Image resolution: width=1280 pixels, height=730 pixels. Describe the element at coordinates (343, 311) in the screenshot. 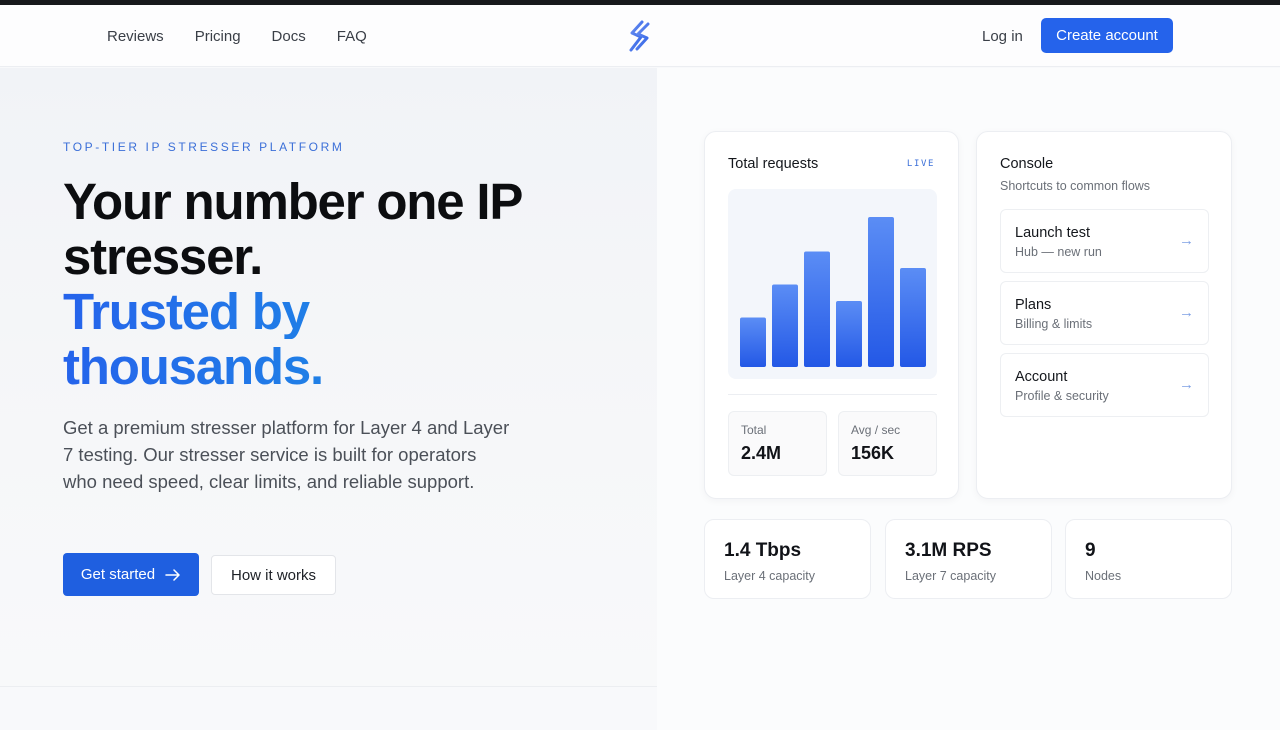

I see `headline-accent-line-1: Trusted by` at that location.